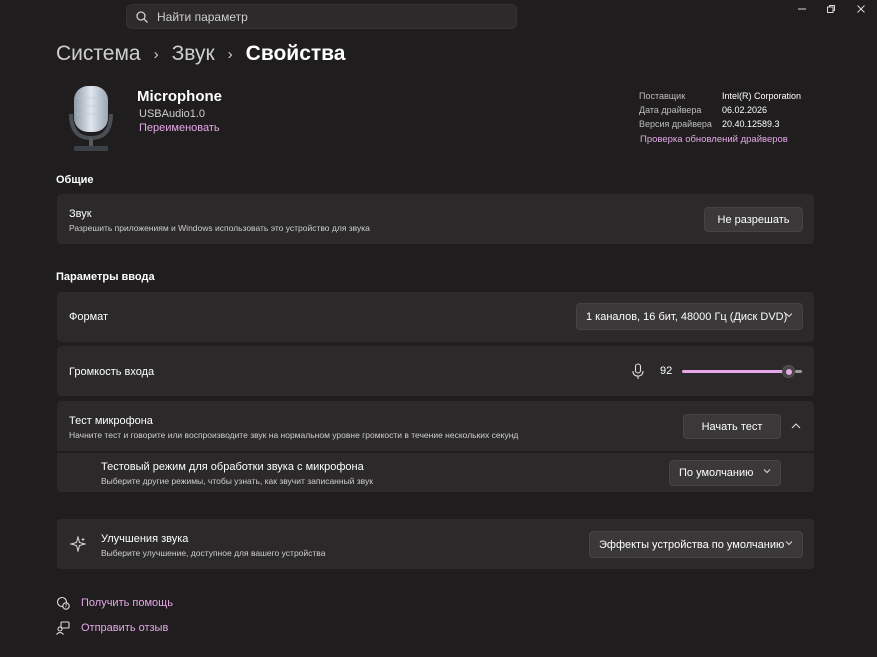 This screenshot has width=877, height=657. I want to click on volume-slider-thumb, so click(788, 371).